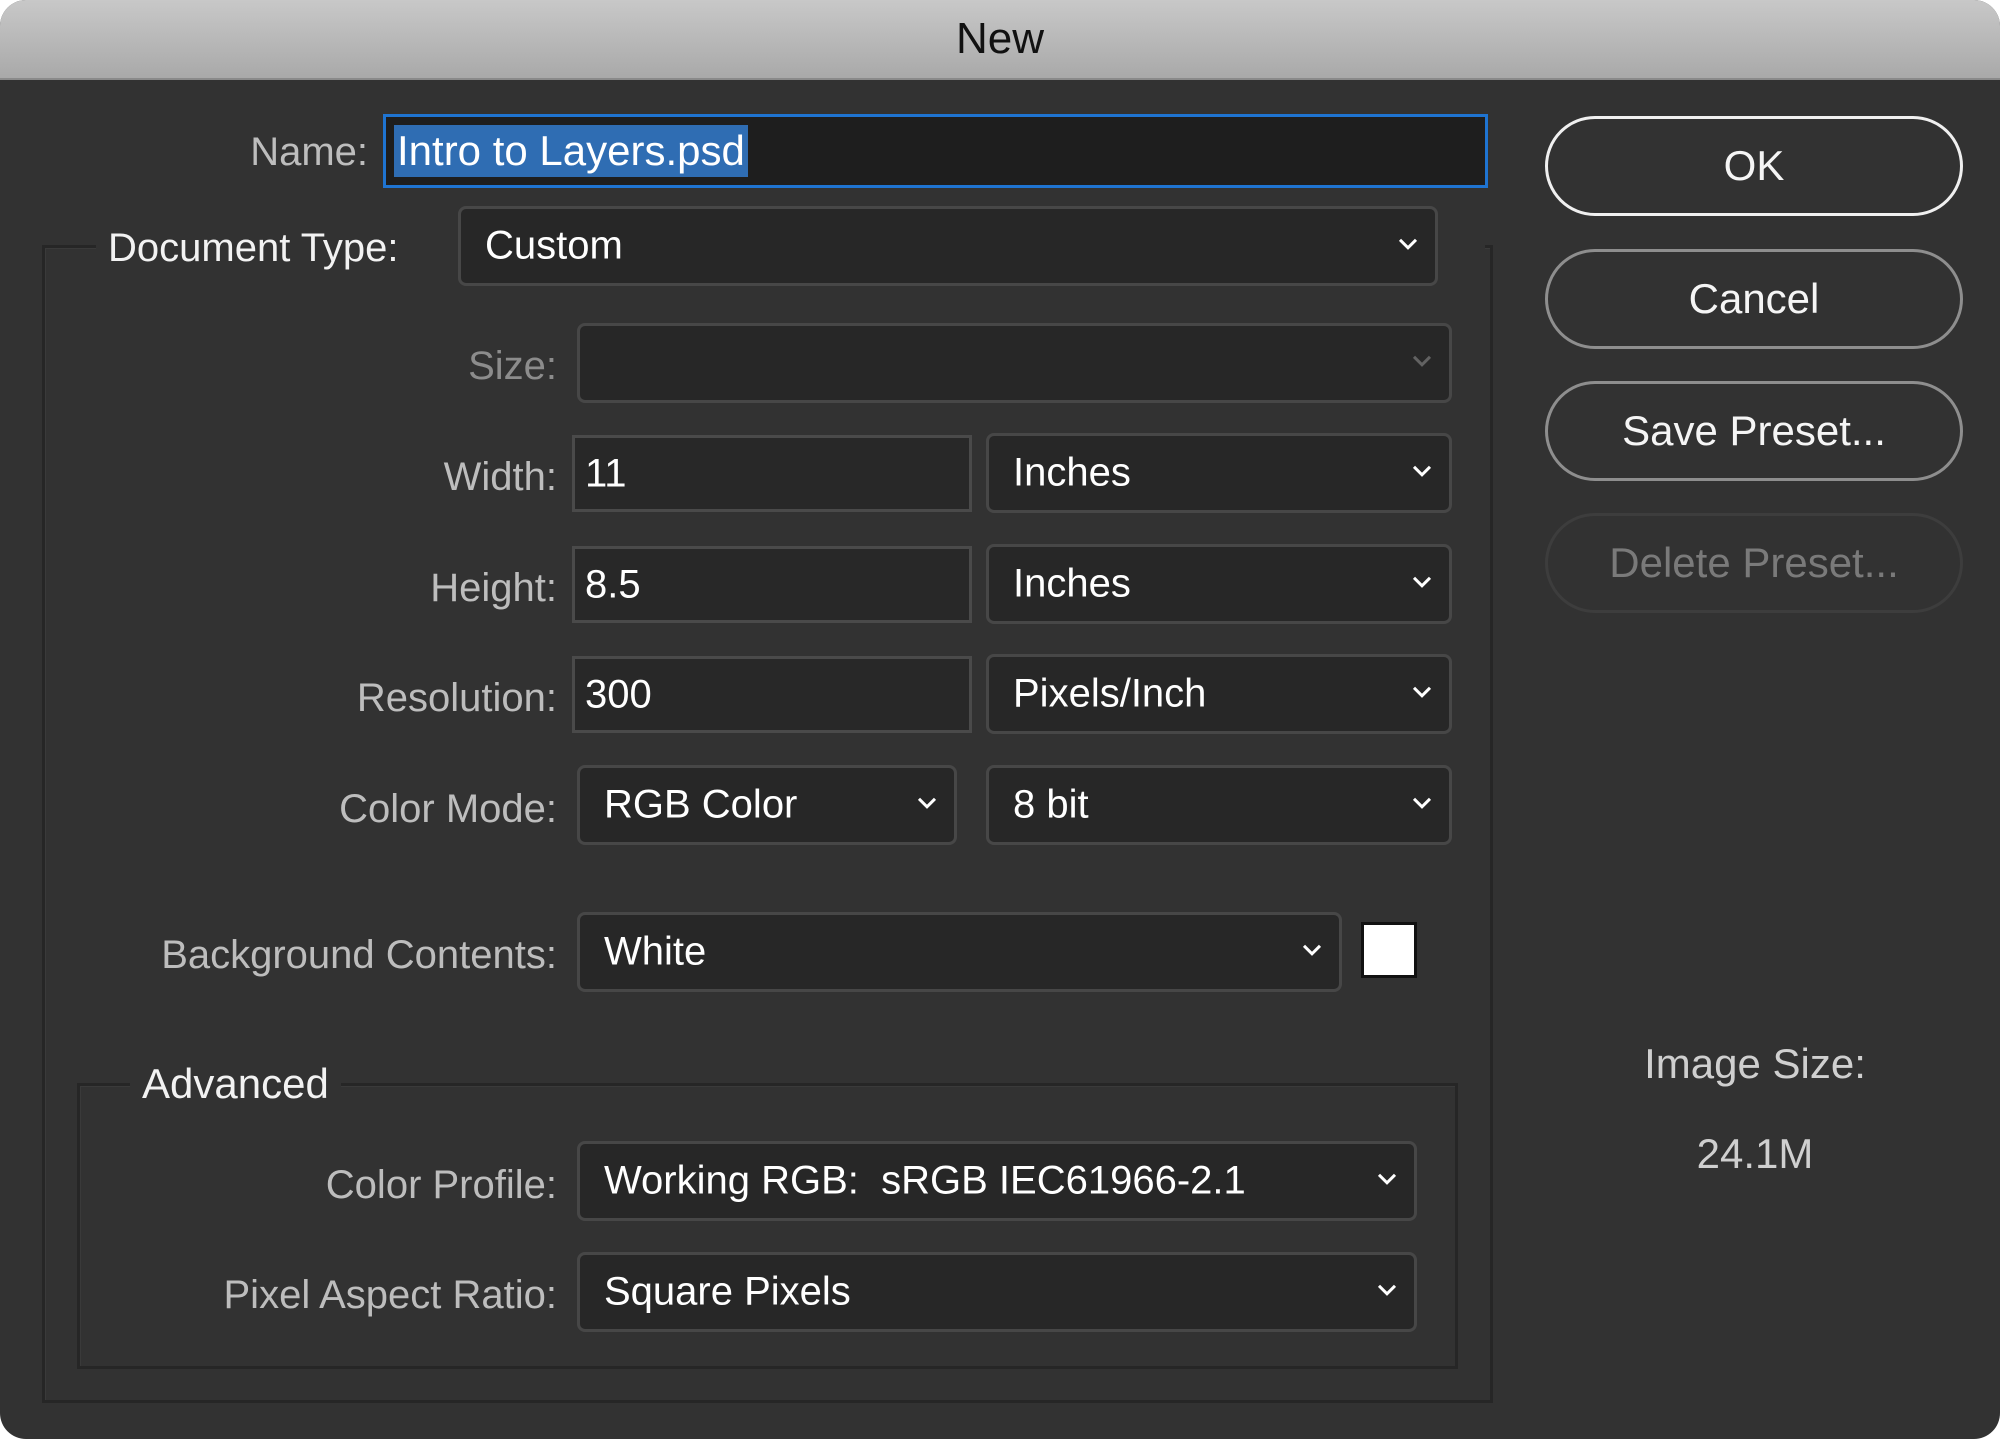 This screenshot has width=2000, height=1439. What do you see at coordinates (390, 1295) in the screenshot?
I see `pixel-aspect-ratio-label: Pixel Aspect Ratio:` at bounding box center [390, 1295].